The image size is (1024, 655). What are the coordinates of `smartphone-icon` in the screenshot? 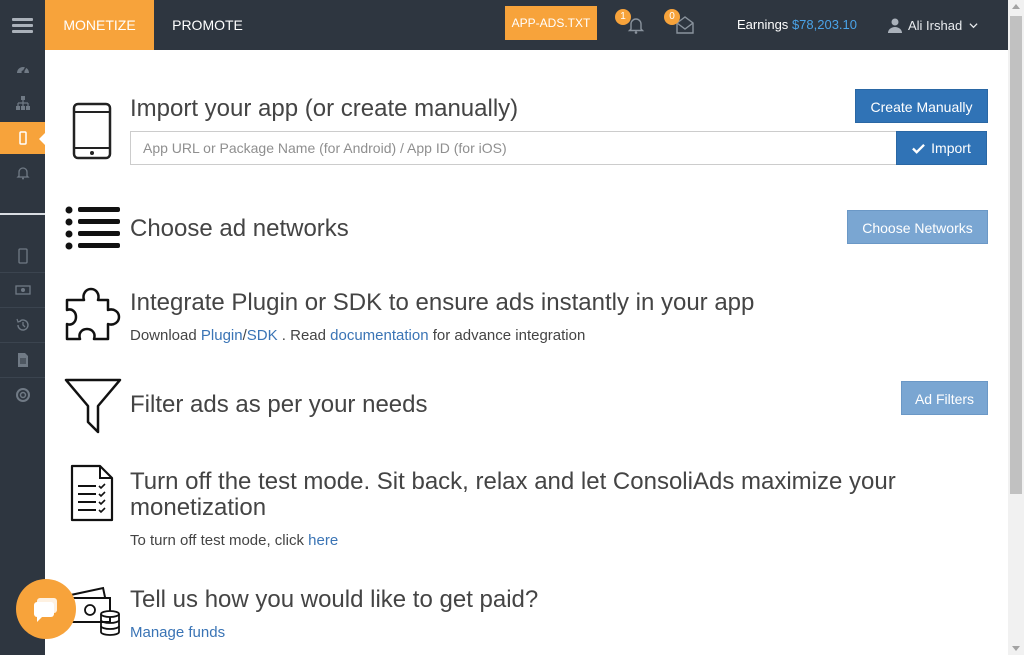 It's located at (92, 131).